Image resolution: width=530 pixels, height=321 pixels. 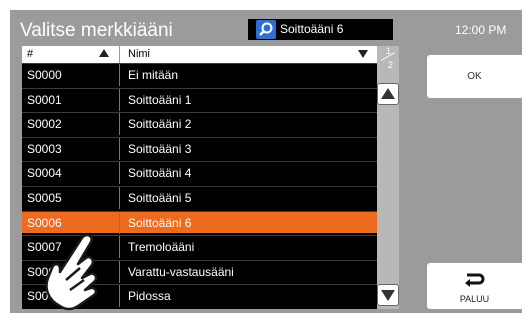 What do you see at coordinates (44, 99) in the screenshot?
I see `row-id: S0001` at bounding box center [44, 99].